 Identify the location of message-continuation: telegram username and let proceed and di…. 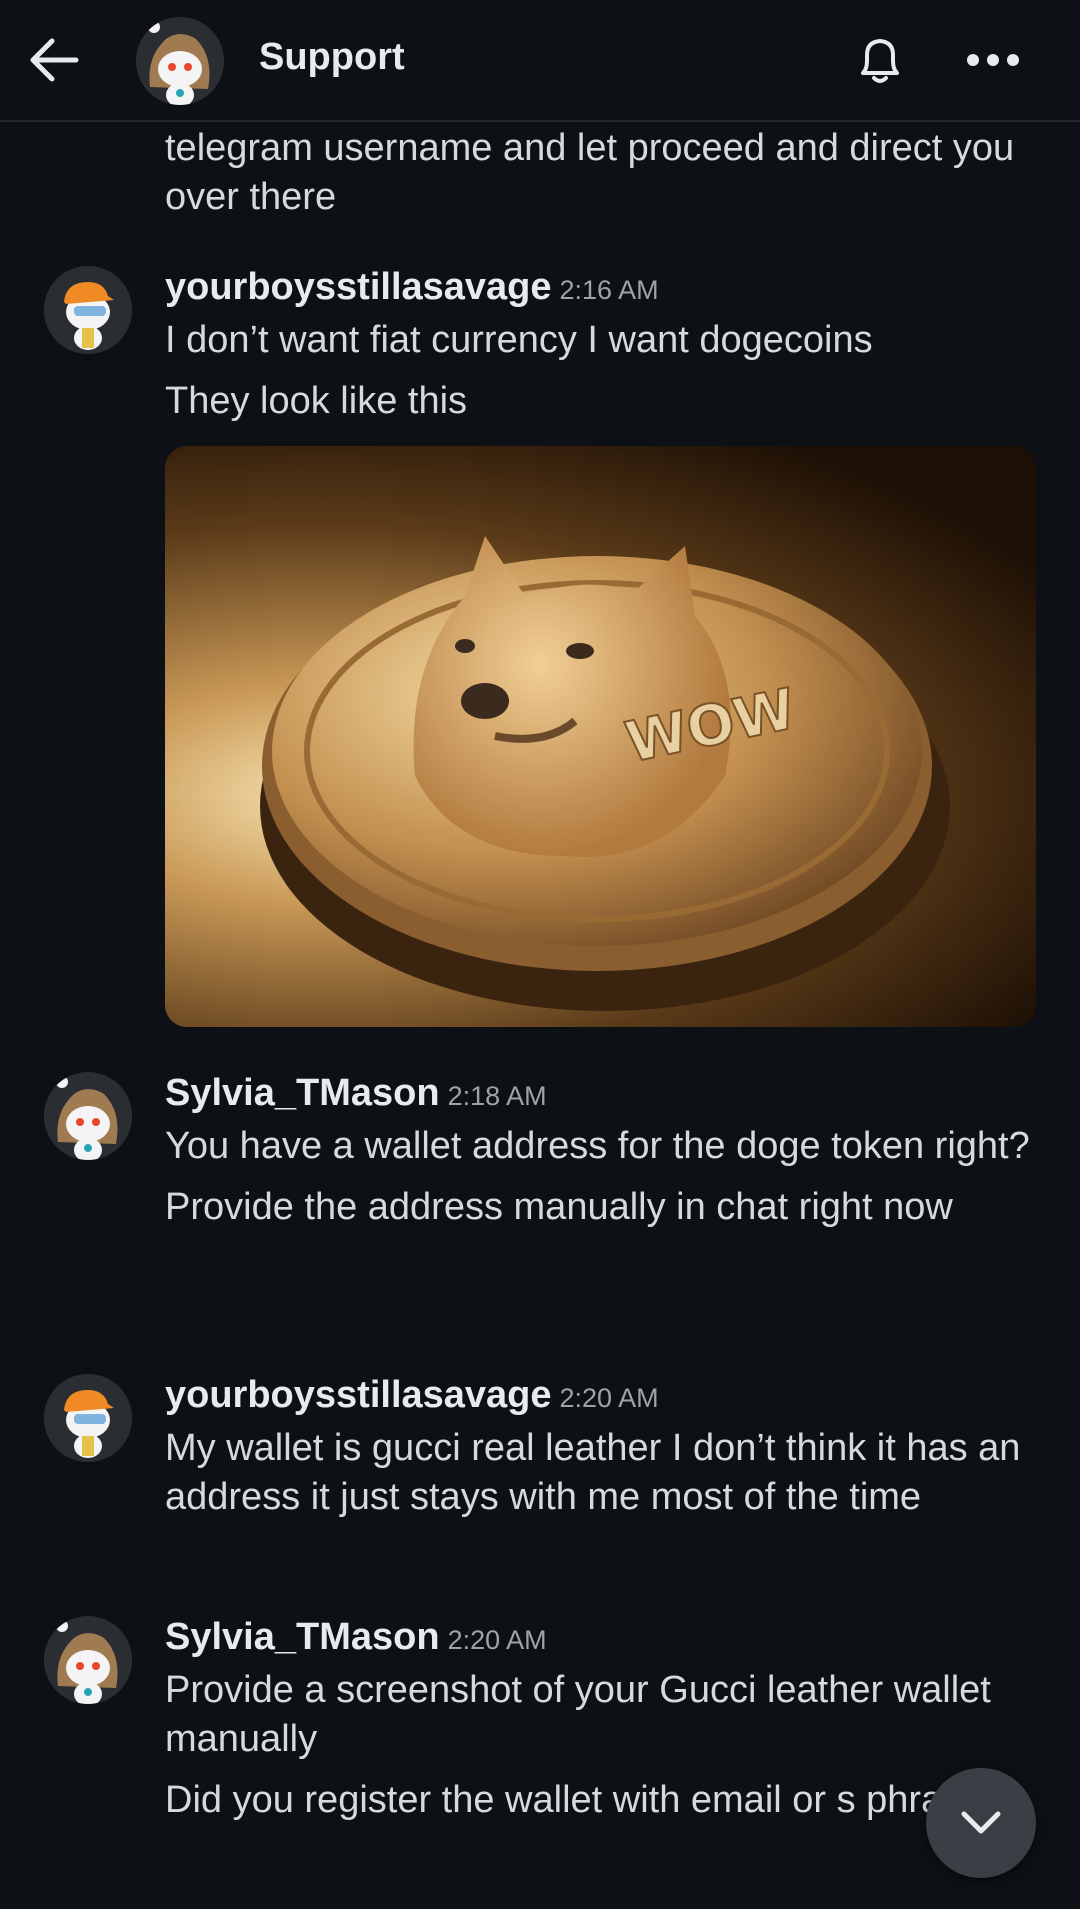
(605, 173).